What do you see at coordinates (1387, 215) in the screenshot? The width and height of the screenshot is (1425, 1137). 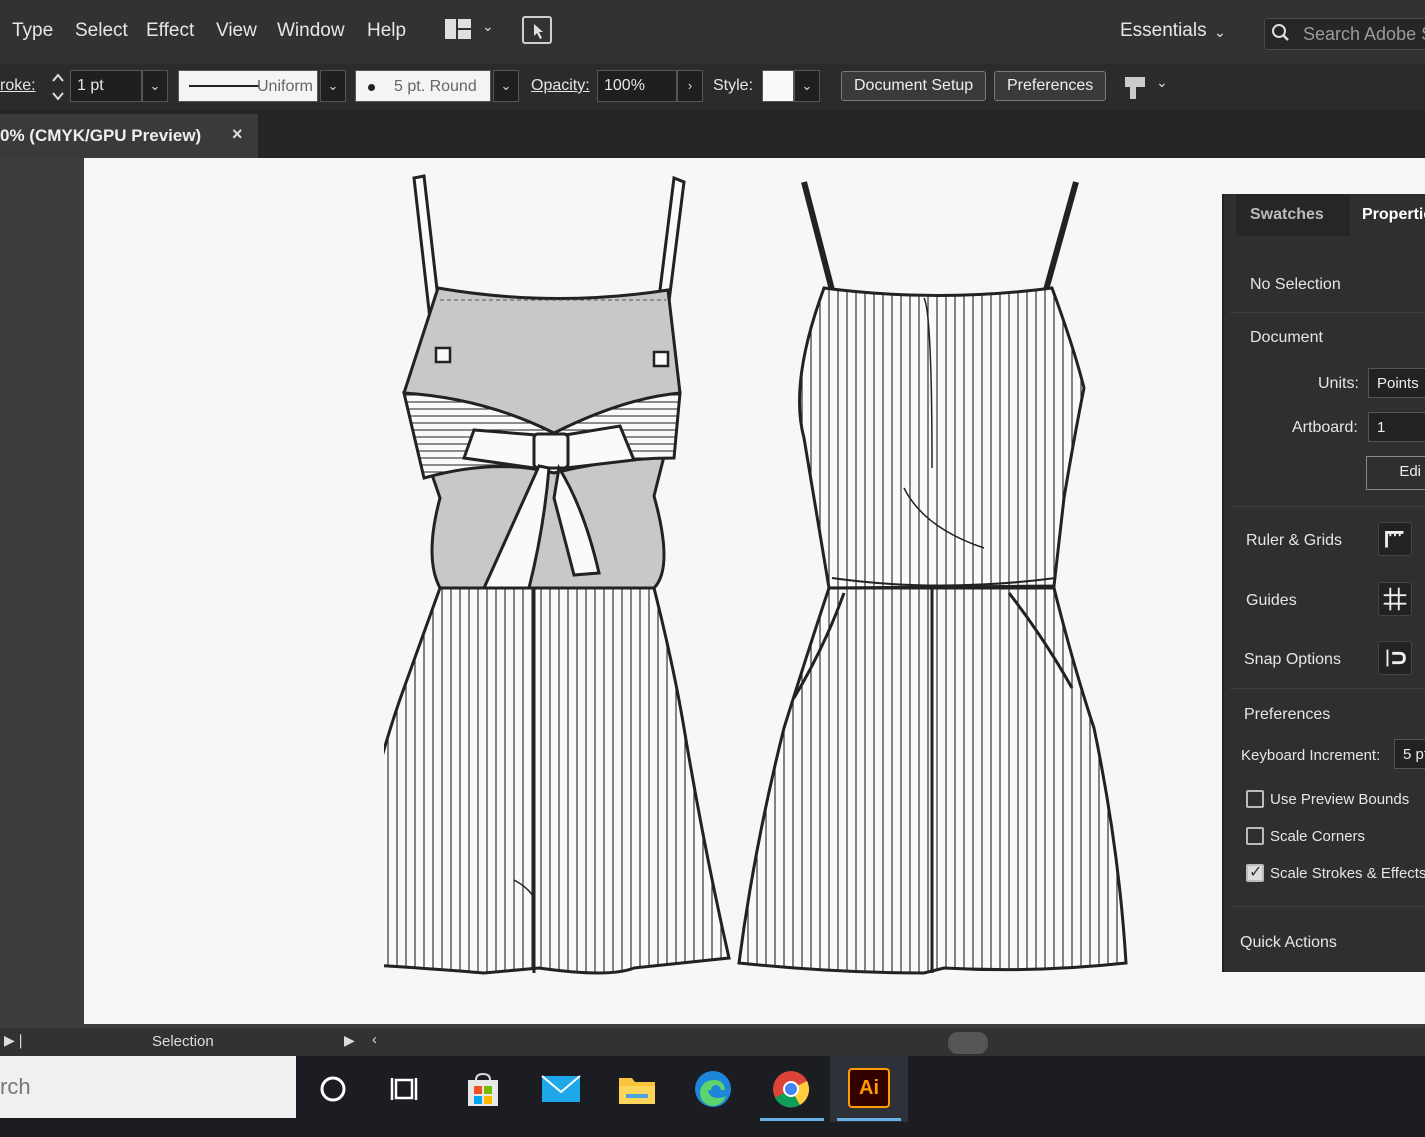 I see `tab-properties: Properties` at bounding box center [1387, 215].